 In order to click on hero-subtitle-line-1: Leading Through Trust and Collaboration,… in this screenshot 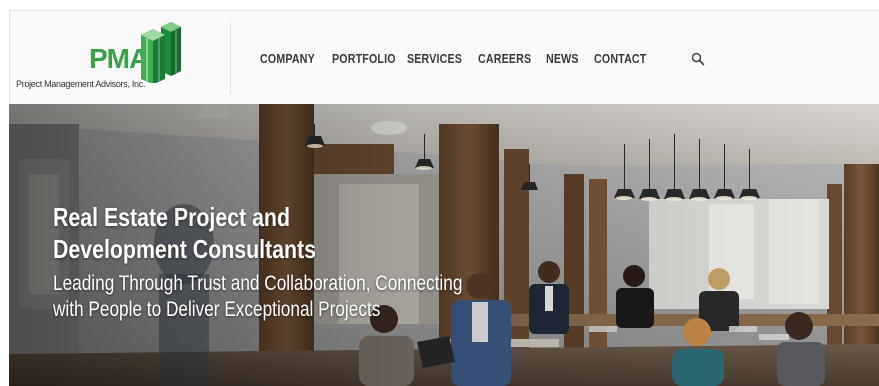, I will do `click(258, 283)`.